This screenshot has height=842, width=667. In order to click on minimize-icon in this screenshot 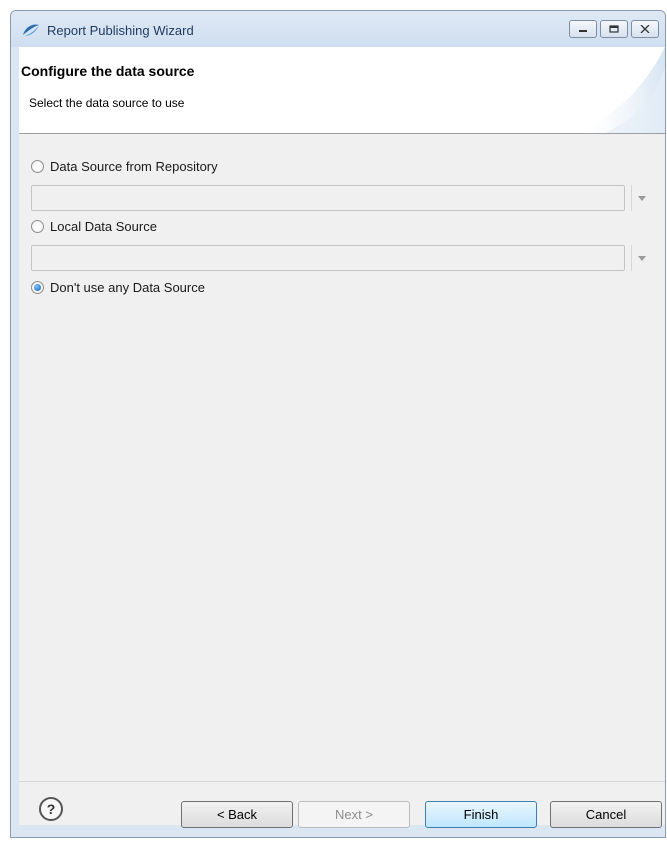, I will do `click(583, 29)`.